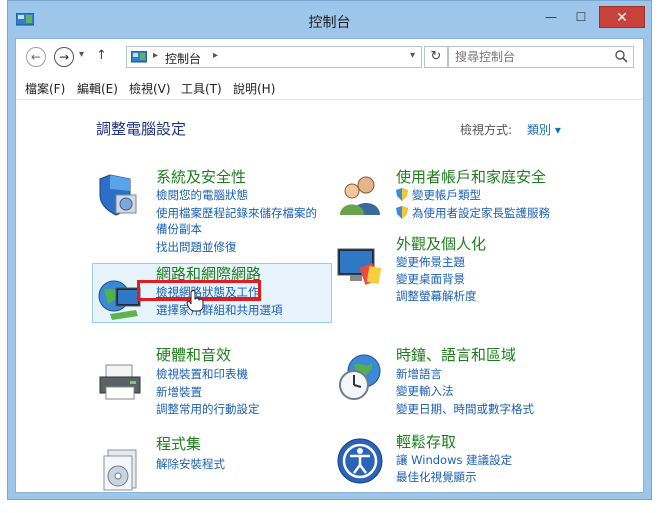 The width and height of the screenshot is (661, 513). I want to click on link-devices-printers: 檢視裝置和印表機, so click(202, 374).